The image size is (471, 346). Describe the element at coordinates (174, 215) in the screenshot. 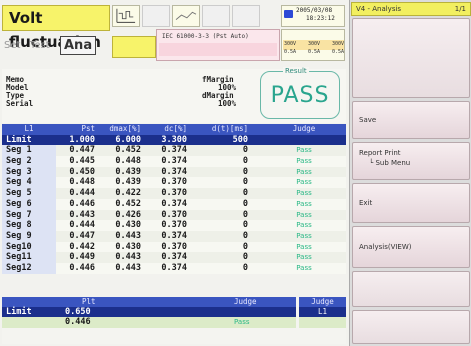

I see `table-row: Seg 7 0.443 0.426 0.370 0 Pass` at that location.